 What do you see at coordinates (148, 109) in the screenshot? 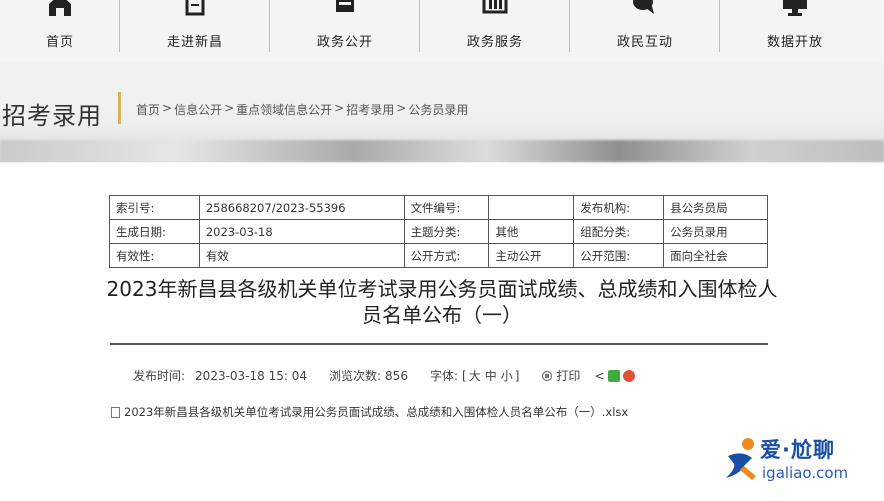
I see `breadcrumb-home: 首页` at bounding box center [148, 109].